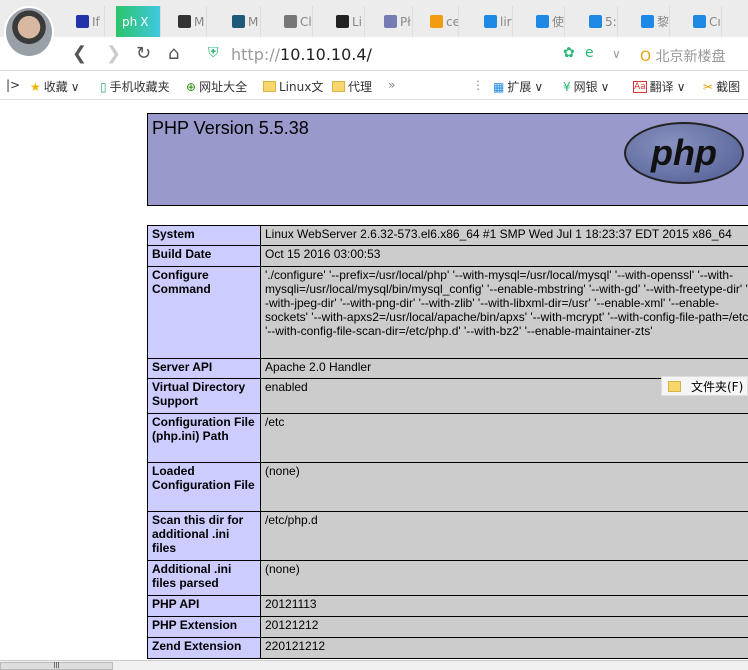 The width and height of the screenshot is (748, 670). I want to click on tab-label: Li, so click(357, 21).